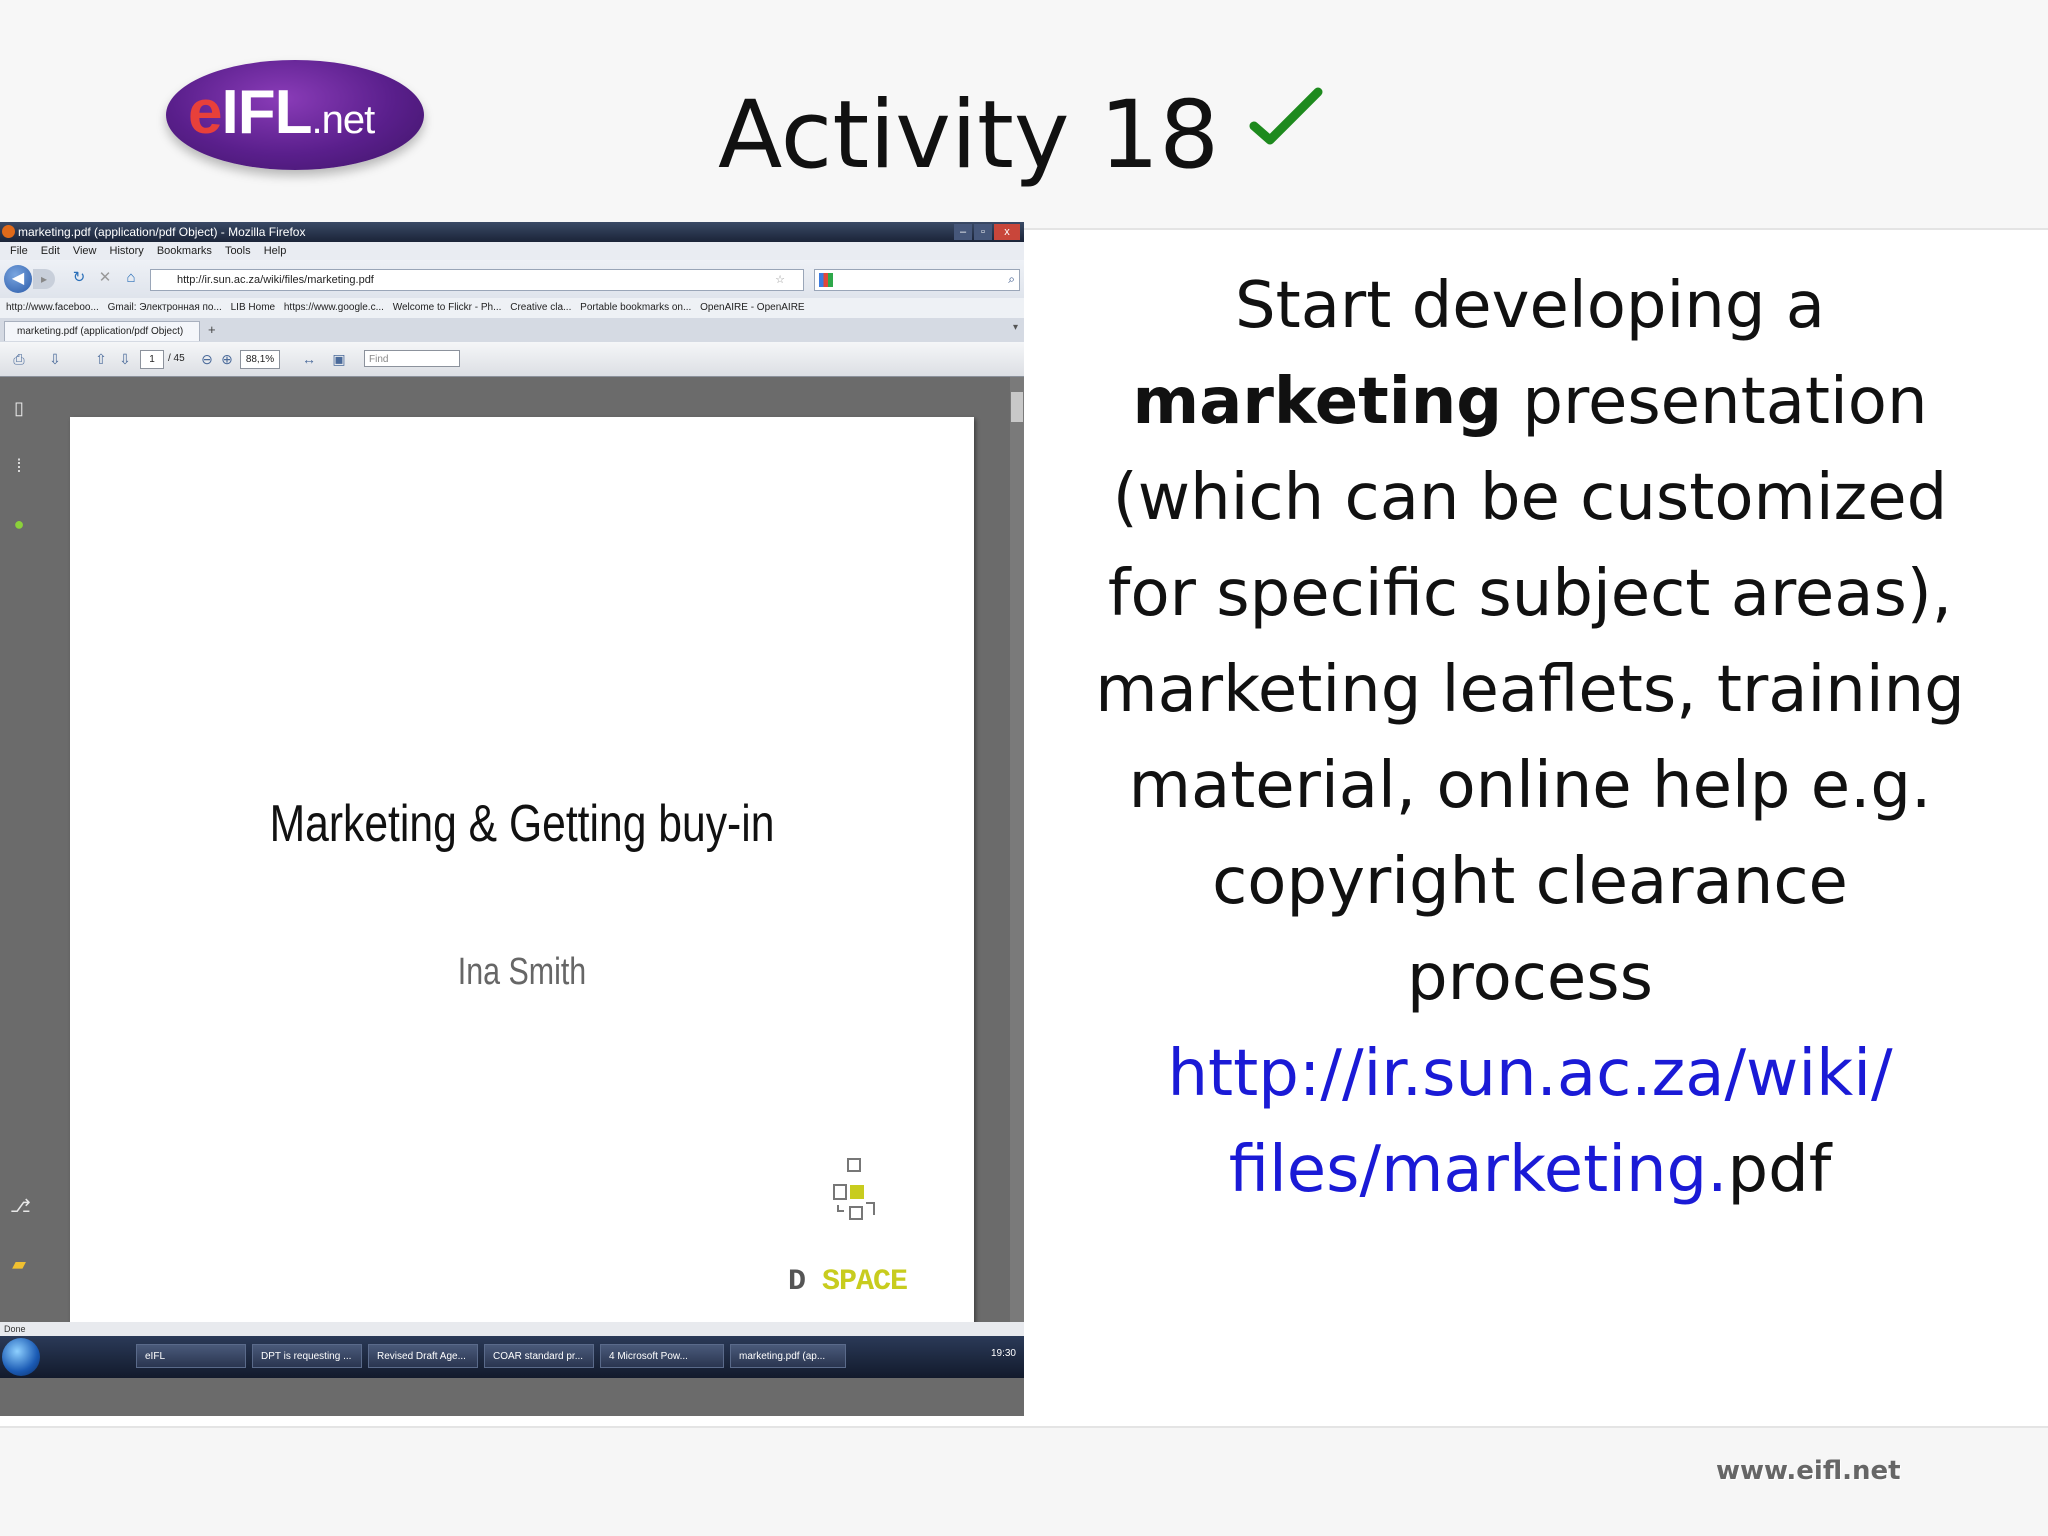  I want to click on bookmarks-icon: ⁞, so click(19, 466).